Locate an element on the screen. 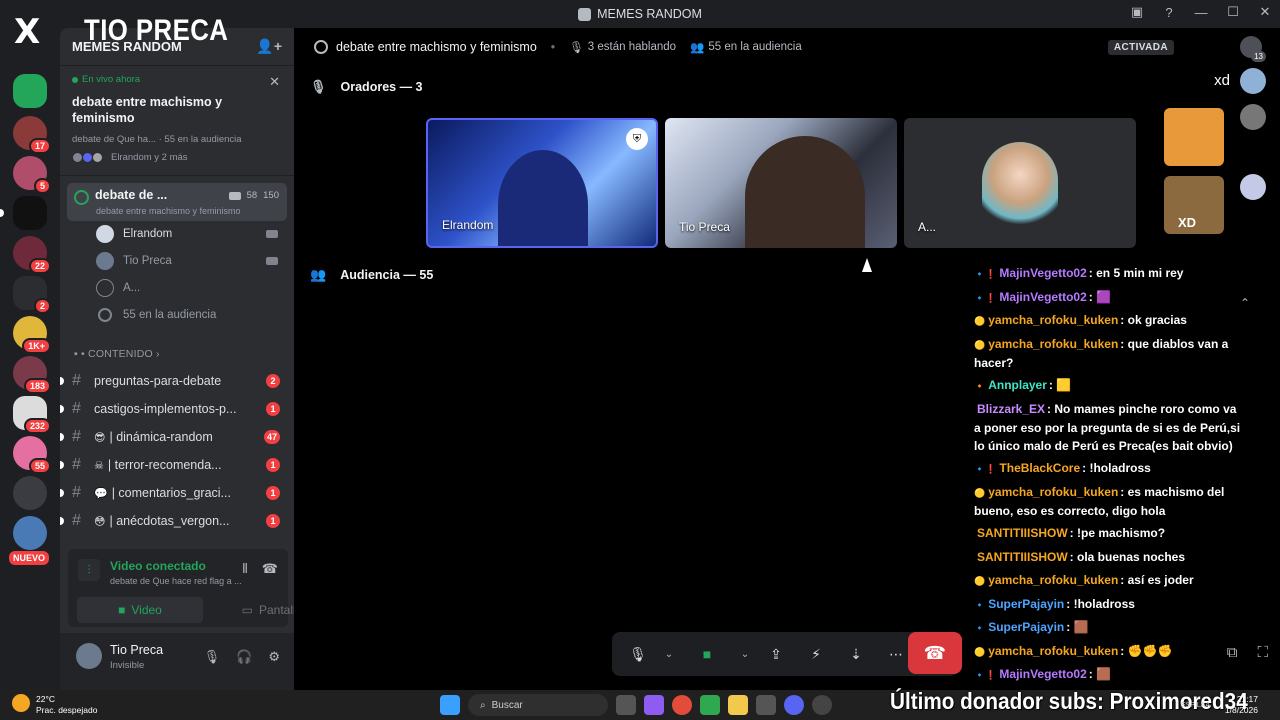  channel-emoji: 😎 is located at coordinates (100, 437).